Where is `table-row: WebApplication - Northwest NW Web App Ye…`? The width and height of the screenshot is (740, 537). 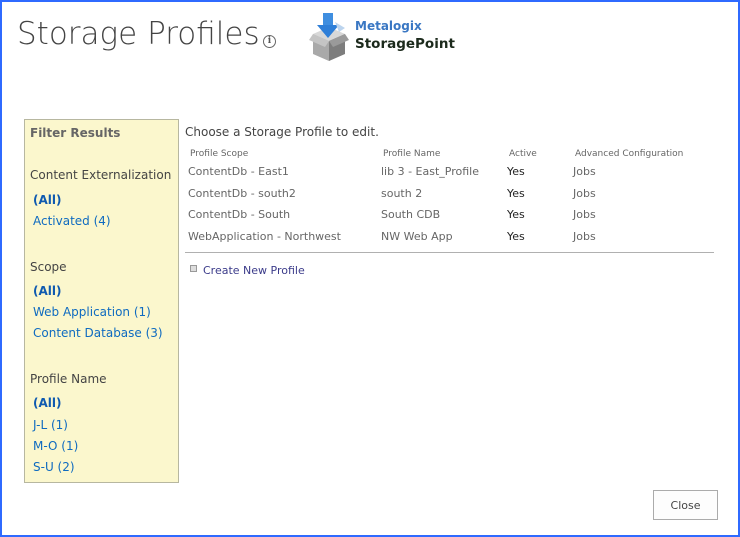
table-row: WebApplication - Northwest NW Web App Ye… is located at coordinates (455, 237).